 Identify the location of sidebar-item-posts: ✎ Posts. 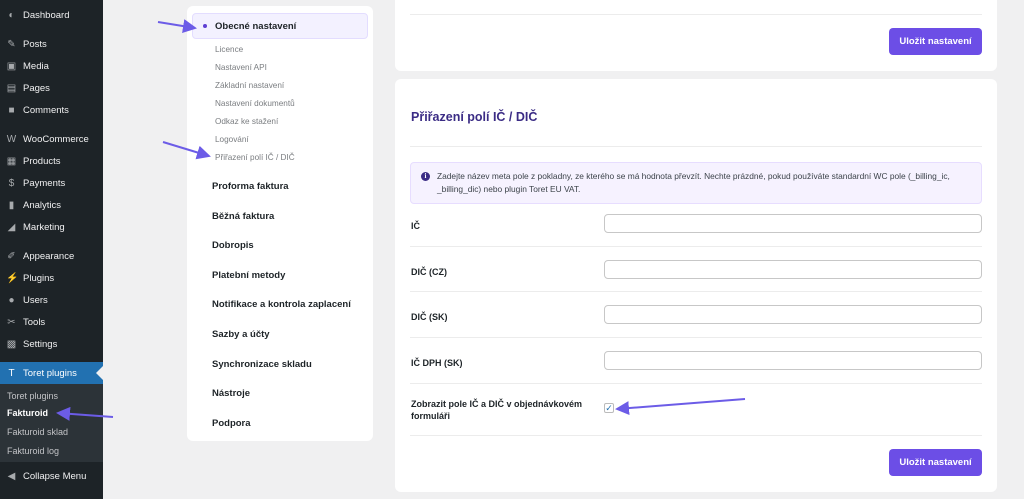
(51, 44).